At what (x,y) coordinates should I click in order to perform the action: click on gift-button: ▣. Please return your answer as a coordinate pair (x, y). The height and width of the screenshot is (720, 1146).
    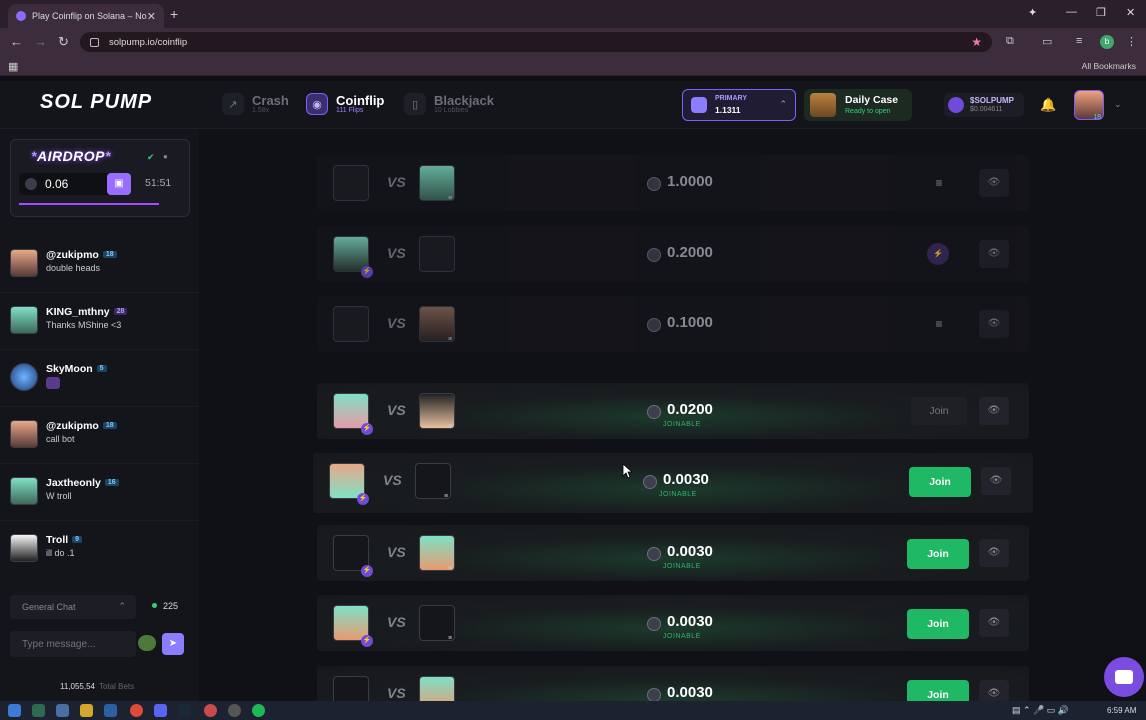
    Looking at the image, I should click on (119, 184).